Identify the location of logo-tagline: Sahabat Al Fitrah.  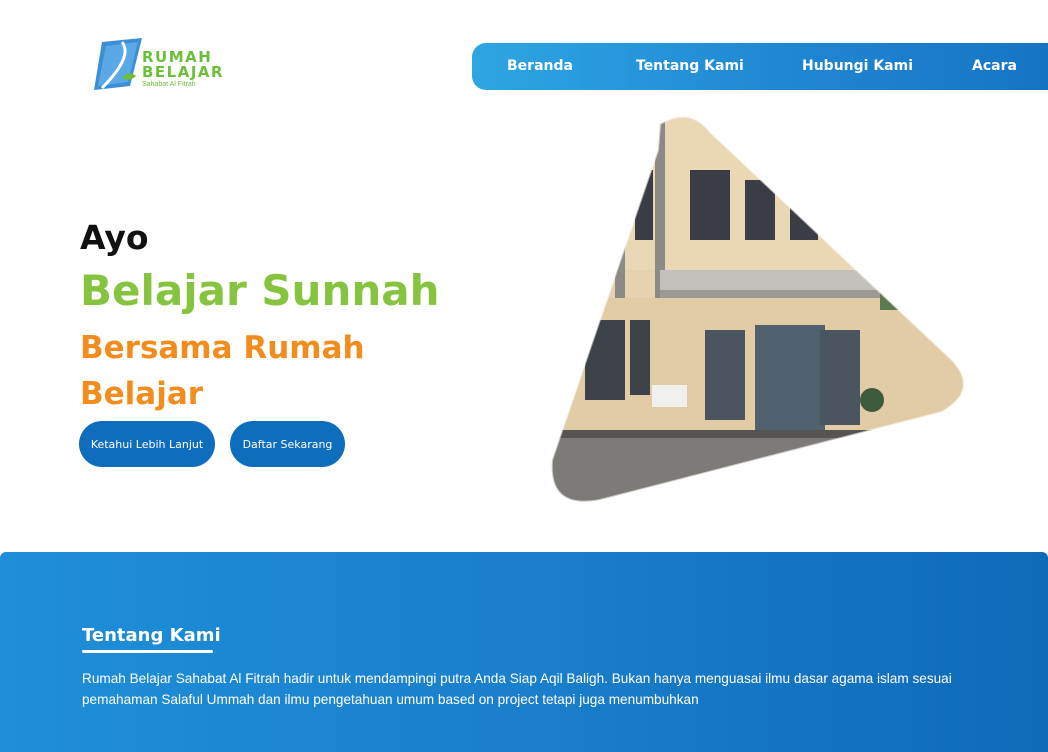
(169, 84).